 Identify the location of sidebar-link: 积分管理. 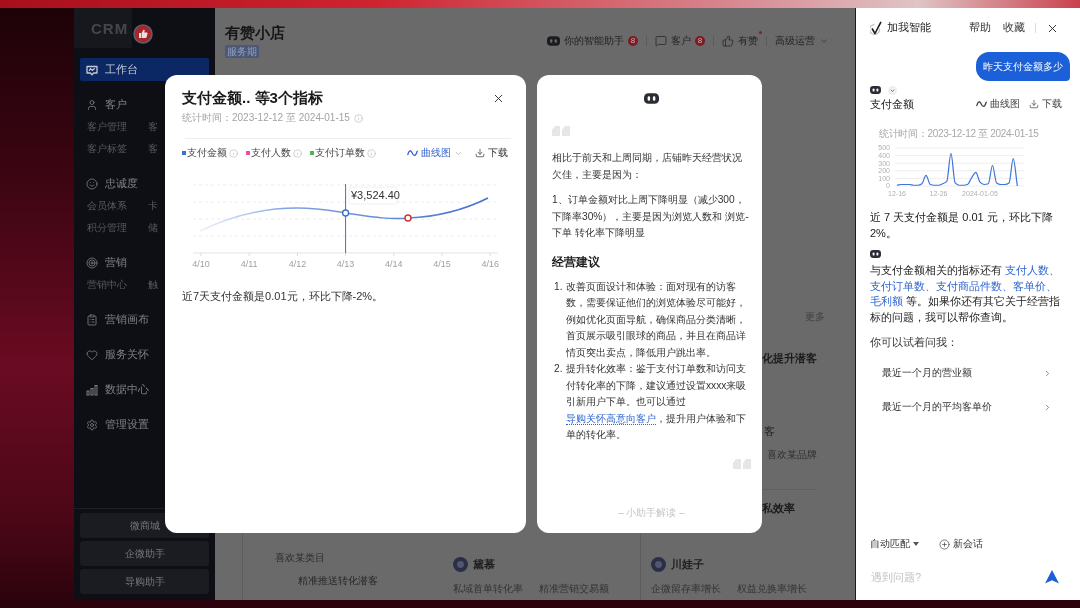
(107, 228).